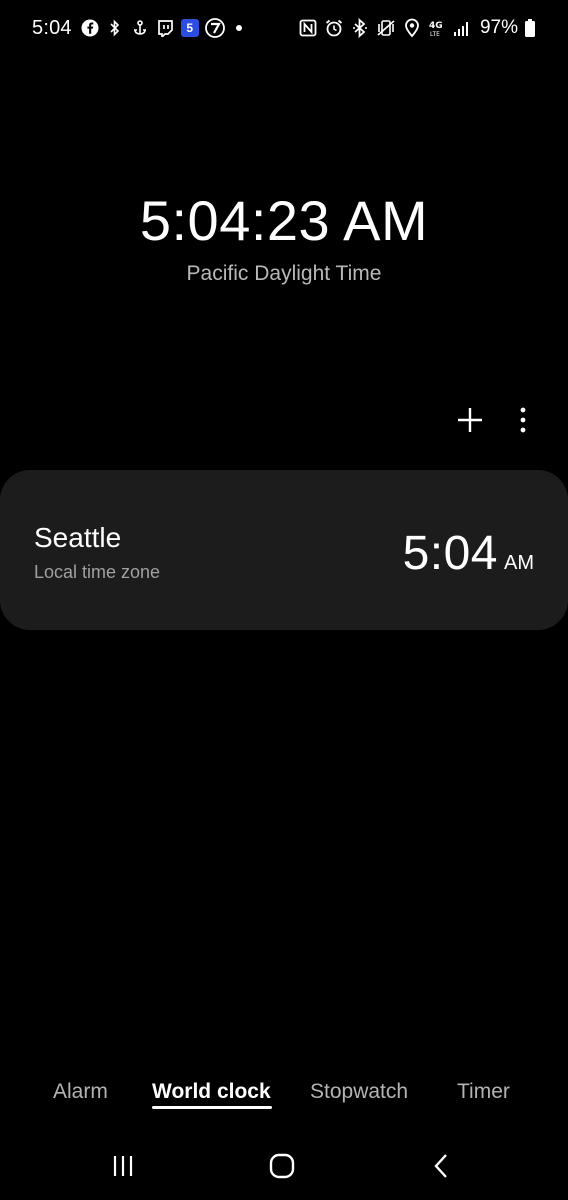  I want to click on more-vert-icon, so click(523, 420).